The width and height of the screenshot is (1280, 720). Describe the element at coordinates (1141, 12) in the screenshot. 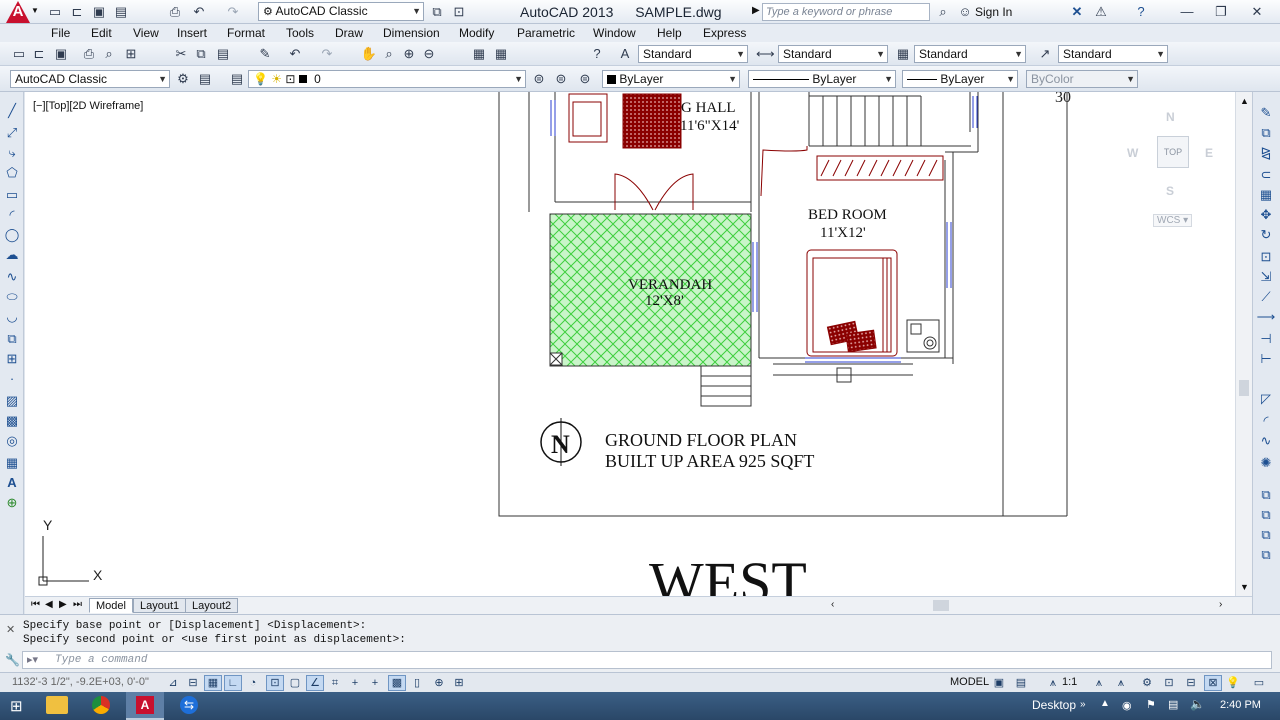

I see `help-icon: ?` at that location.